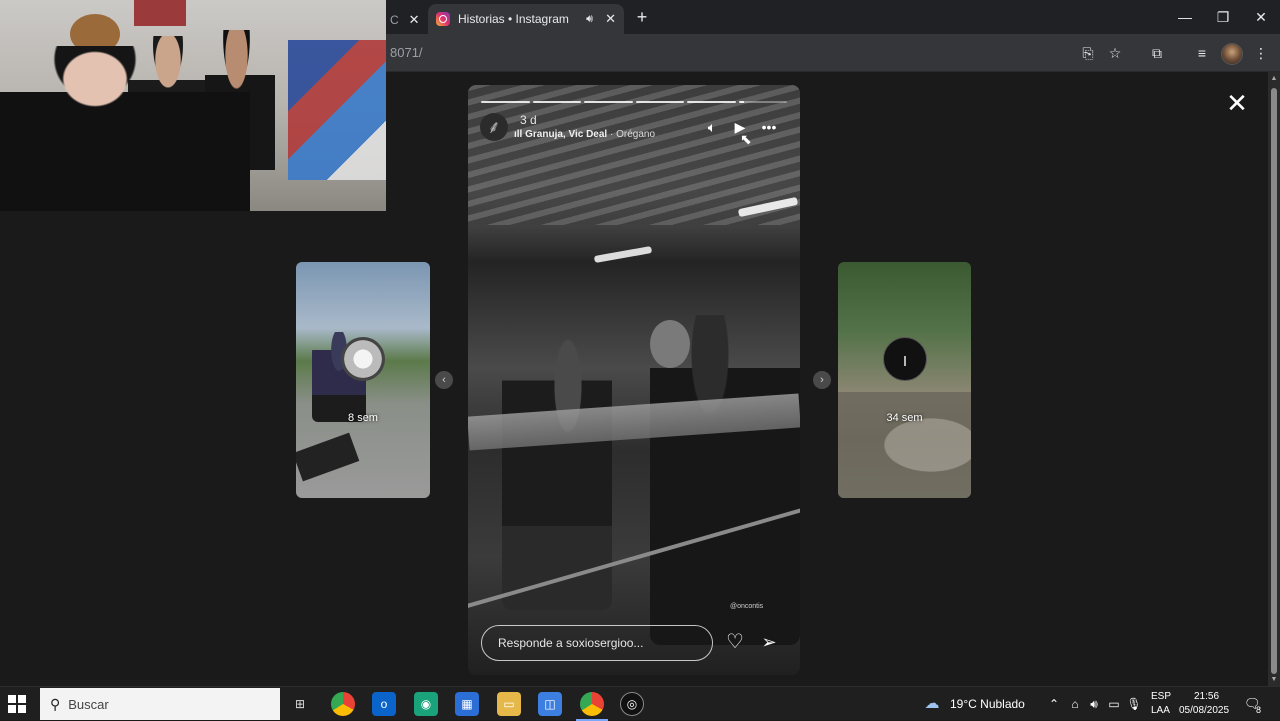 This screenshot has width=1280, height=721. What do you see at coordinates (328, 457) in the screenshot?
I see `story-image-detail` at bounding box center [328, 457].